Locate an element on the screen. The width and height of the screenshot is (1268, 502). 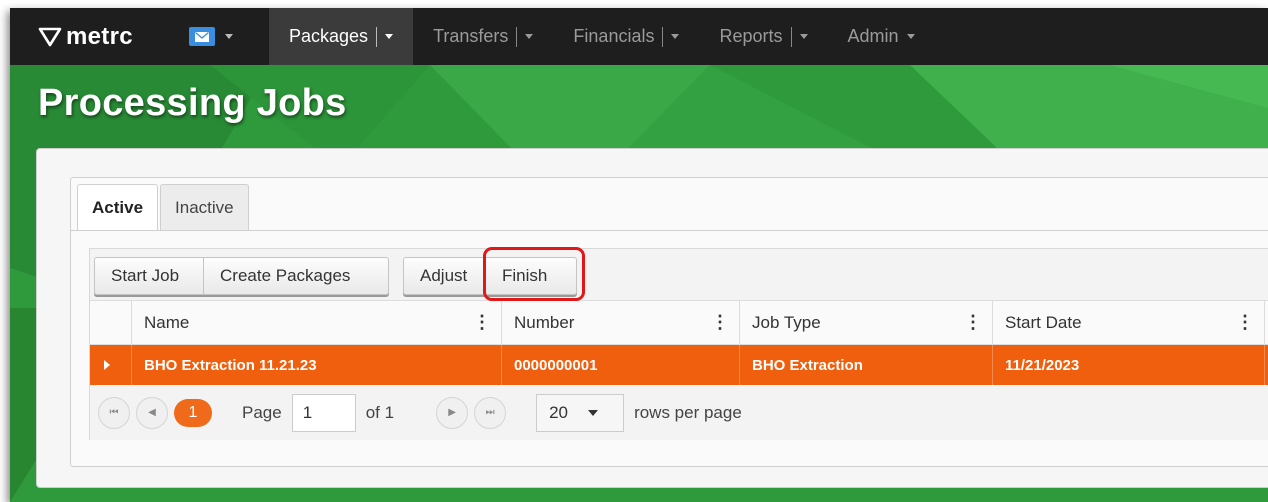
first-page-icon: ⏮ is located at coordinates (114, 412).